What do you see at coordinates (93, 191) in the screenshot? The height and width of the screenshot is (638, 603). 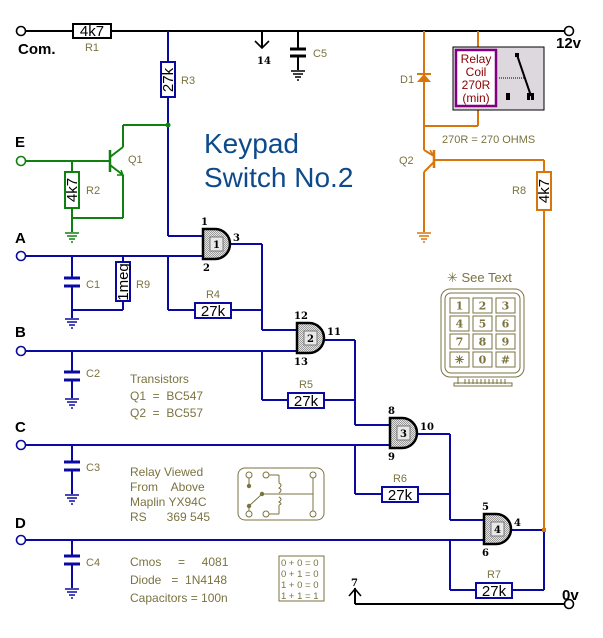 I see `r2-label: R2` at bounding box center [93, 191].